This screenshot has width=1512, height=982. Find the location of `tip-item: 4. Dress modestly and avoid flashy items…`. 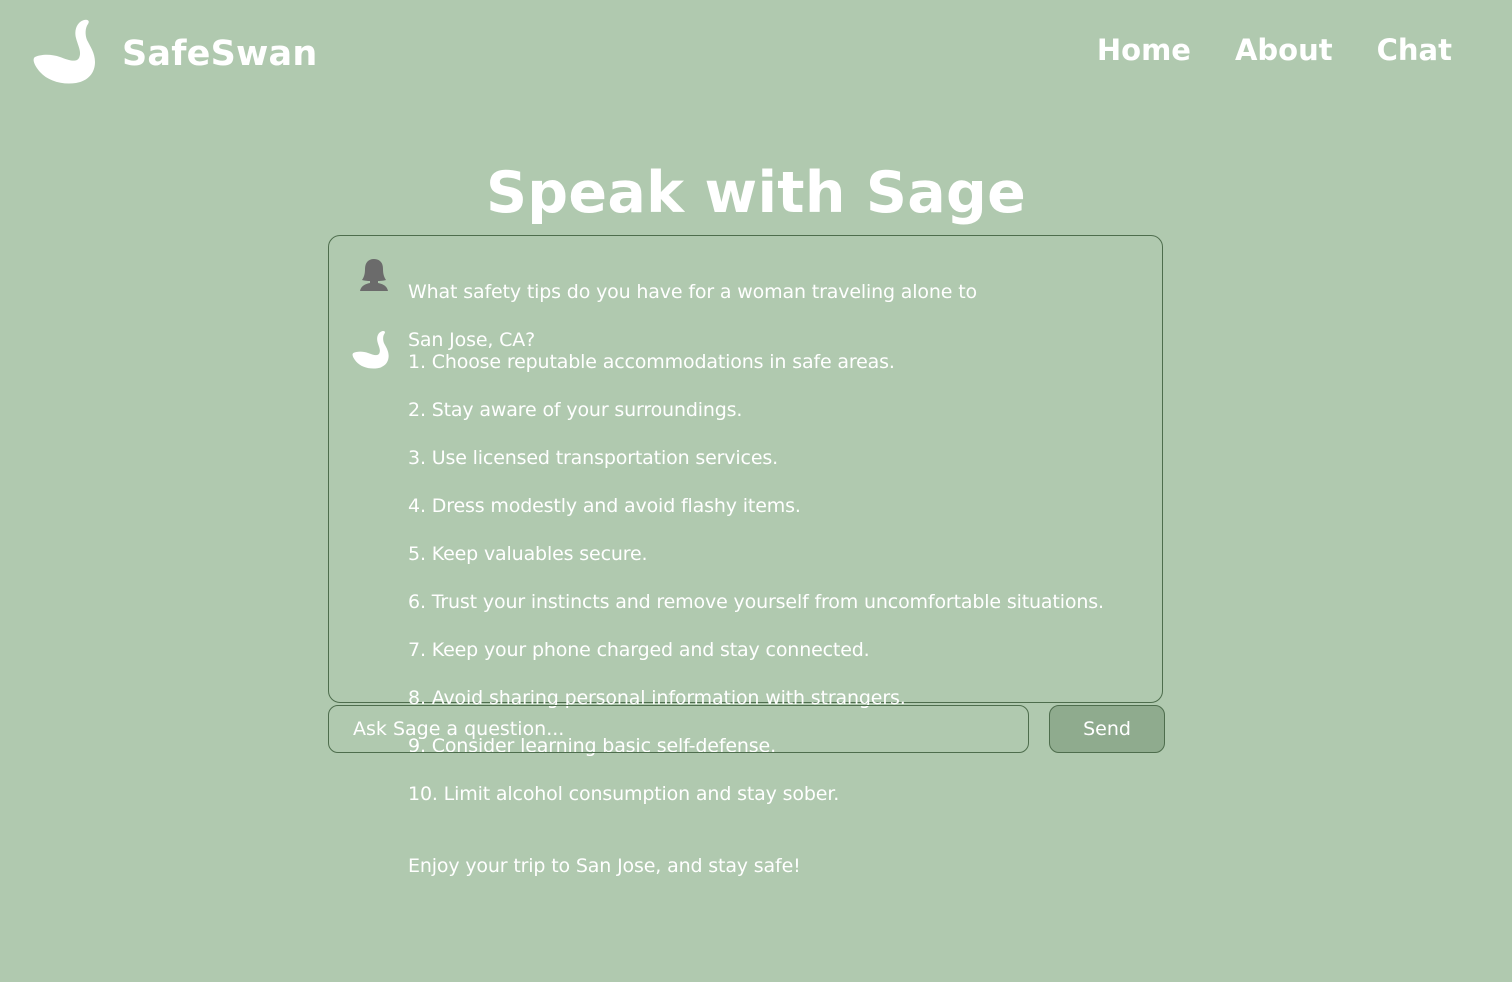

tip-item: 4. Dress modestly and avoid flashy items… is located at coordinates (604, 506).